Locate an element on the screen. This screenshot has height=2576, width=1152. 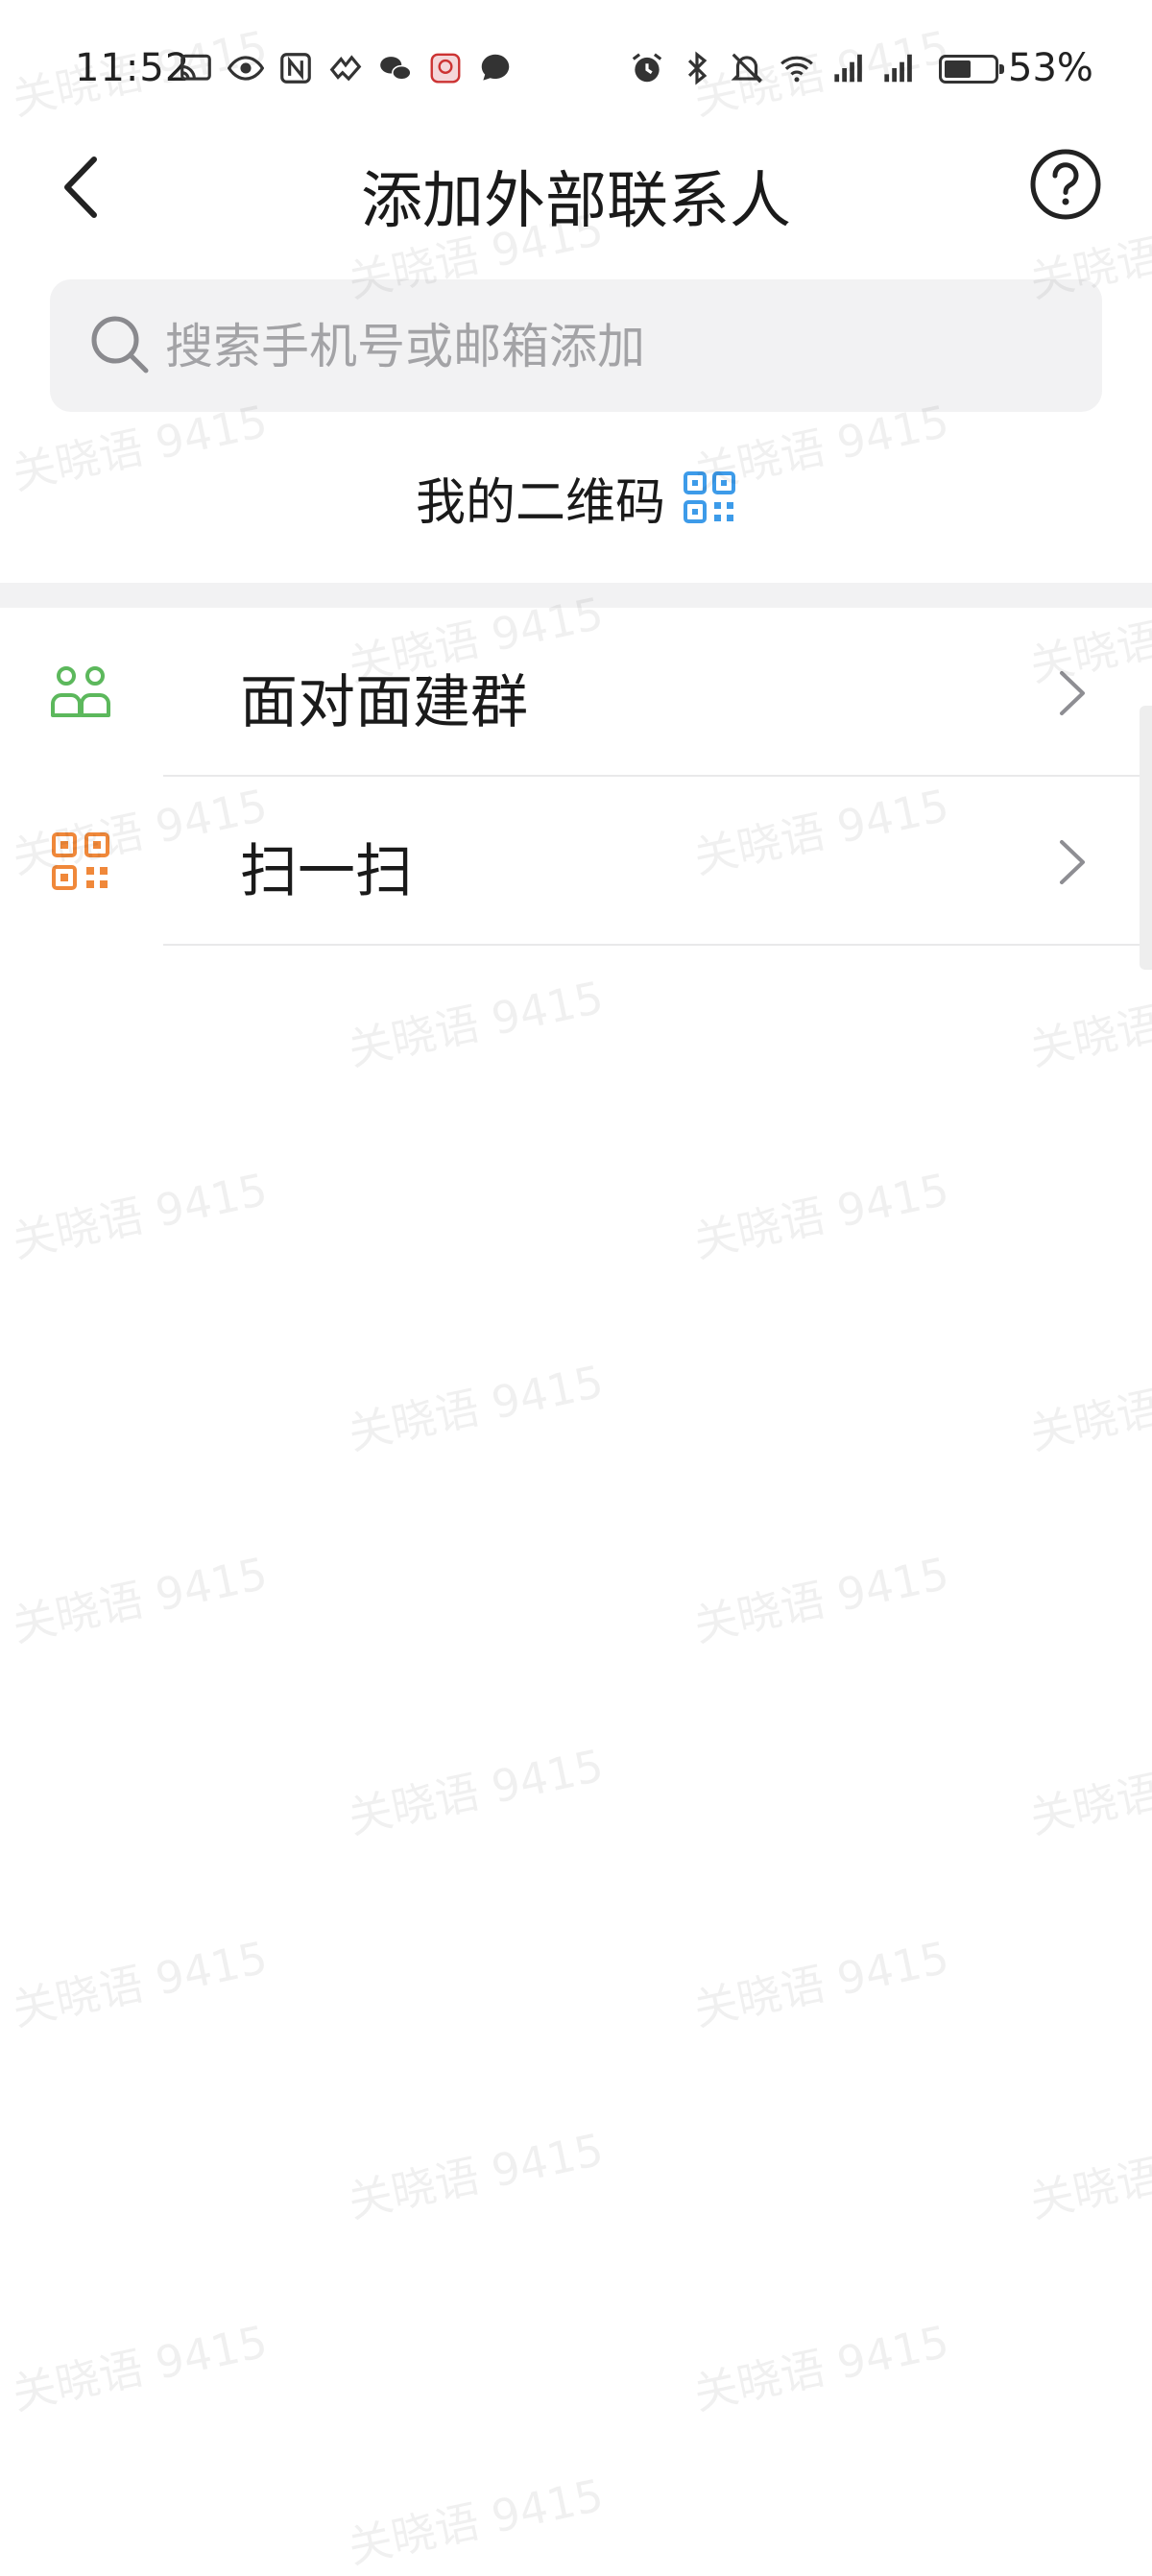
search-box is located at coordinates (576, 345).